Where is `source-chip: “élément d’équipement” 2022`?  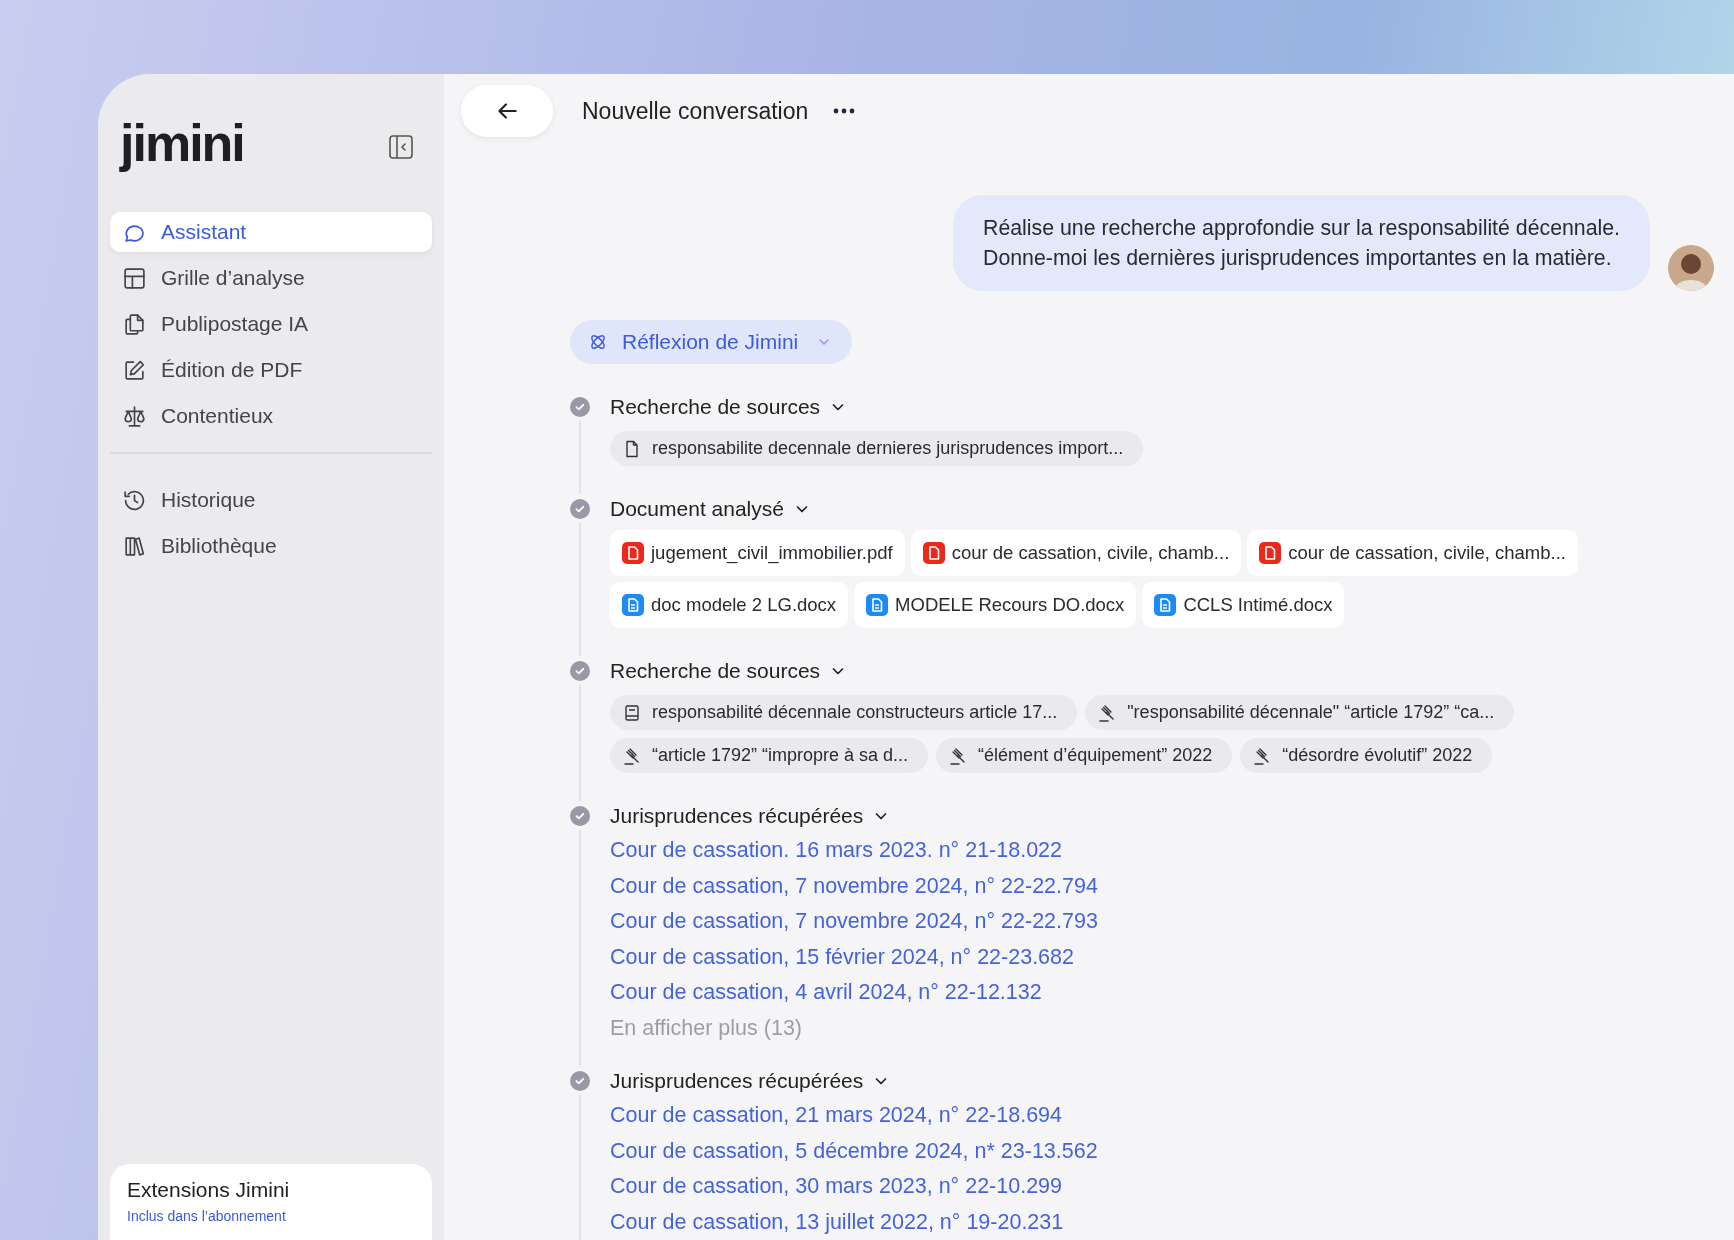
source-chip: “élément d’équipement” 2022 is located at coordinates (1084, 755).